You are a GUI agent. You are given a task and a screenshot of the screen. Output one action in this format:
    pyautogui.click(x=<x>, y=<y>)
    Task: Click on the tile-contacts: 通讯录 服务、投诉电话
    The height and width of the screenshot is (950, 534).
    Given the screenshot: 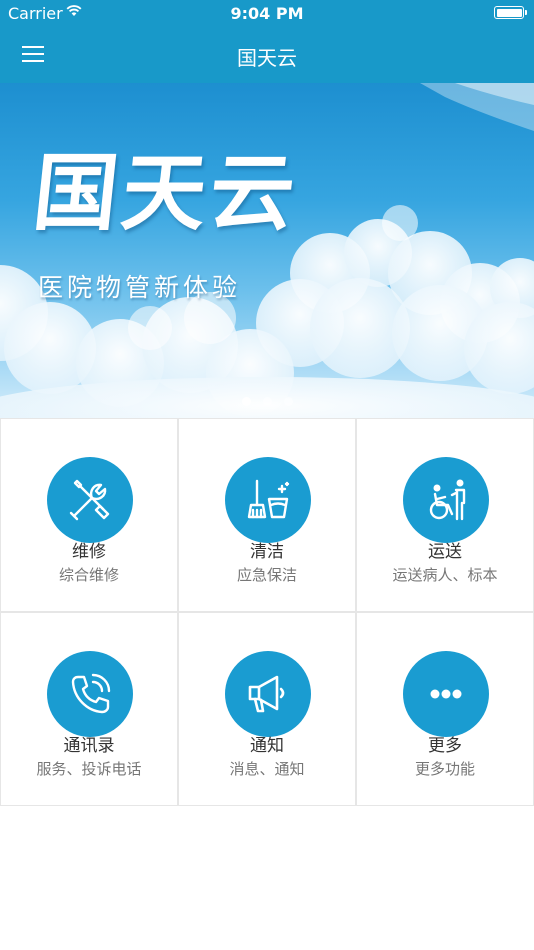 What is the action you would take?
    pyautogui.click(x=89, y=709)
    